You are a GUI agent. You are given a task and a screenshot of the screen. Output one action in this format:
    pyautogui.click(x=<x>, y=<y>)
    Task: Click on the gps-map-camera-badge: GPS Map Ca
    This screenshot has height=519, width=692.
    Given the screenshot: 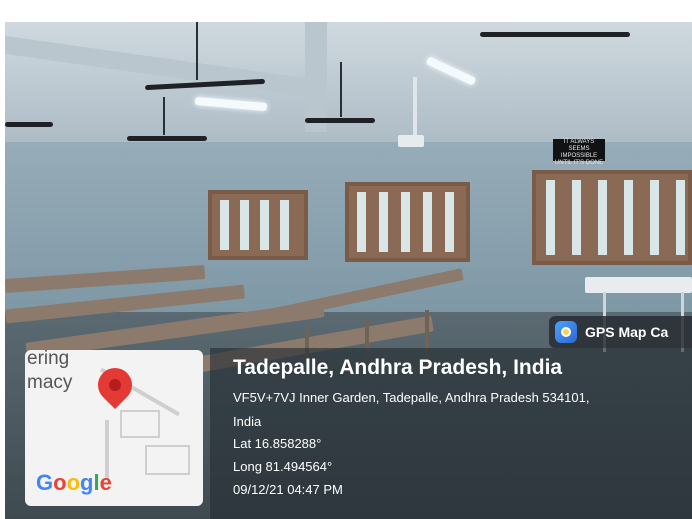 What is the action you would take?
    pyautogui.click(x=620, y=332)
    